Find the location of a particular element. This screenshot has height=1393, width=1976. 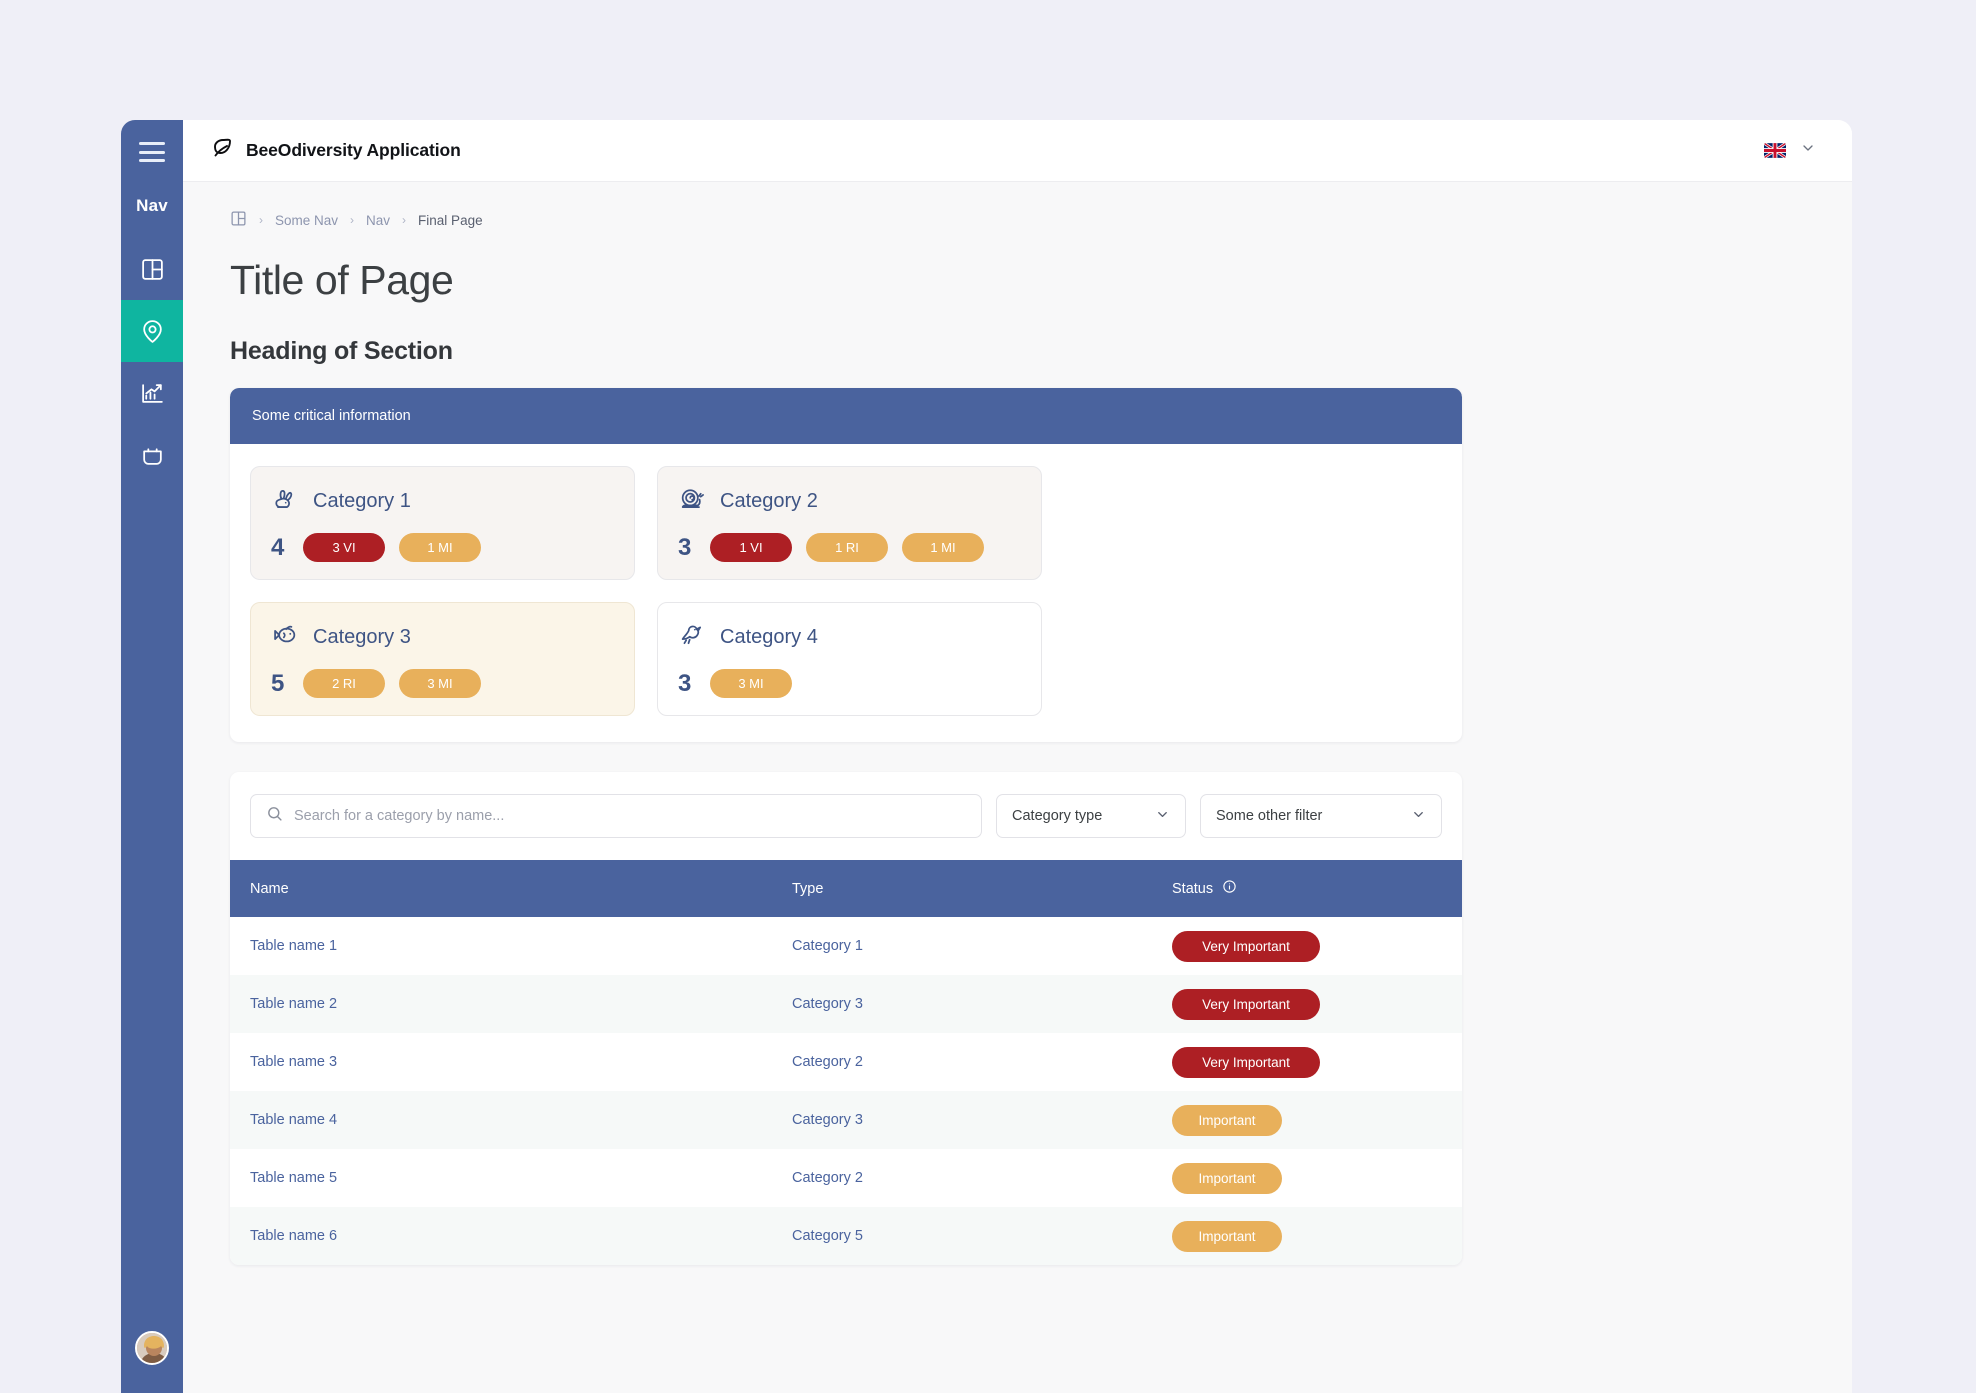

category-pill: 1 MI is located at coordinates (943, 548).